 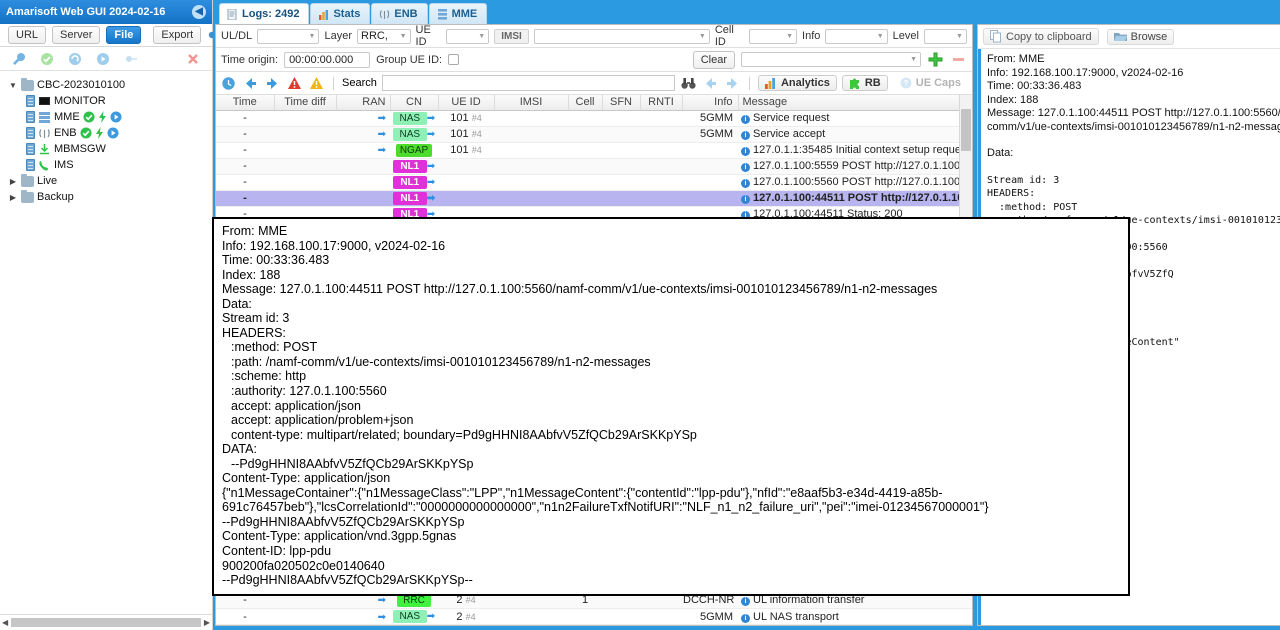 I want to click on twisty-icon: ▼, so click(x=13, y=85).